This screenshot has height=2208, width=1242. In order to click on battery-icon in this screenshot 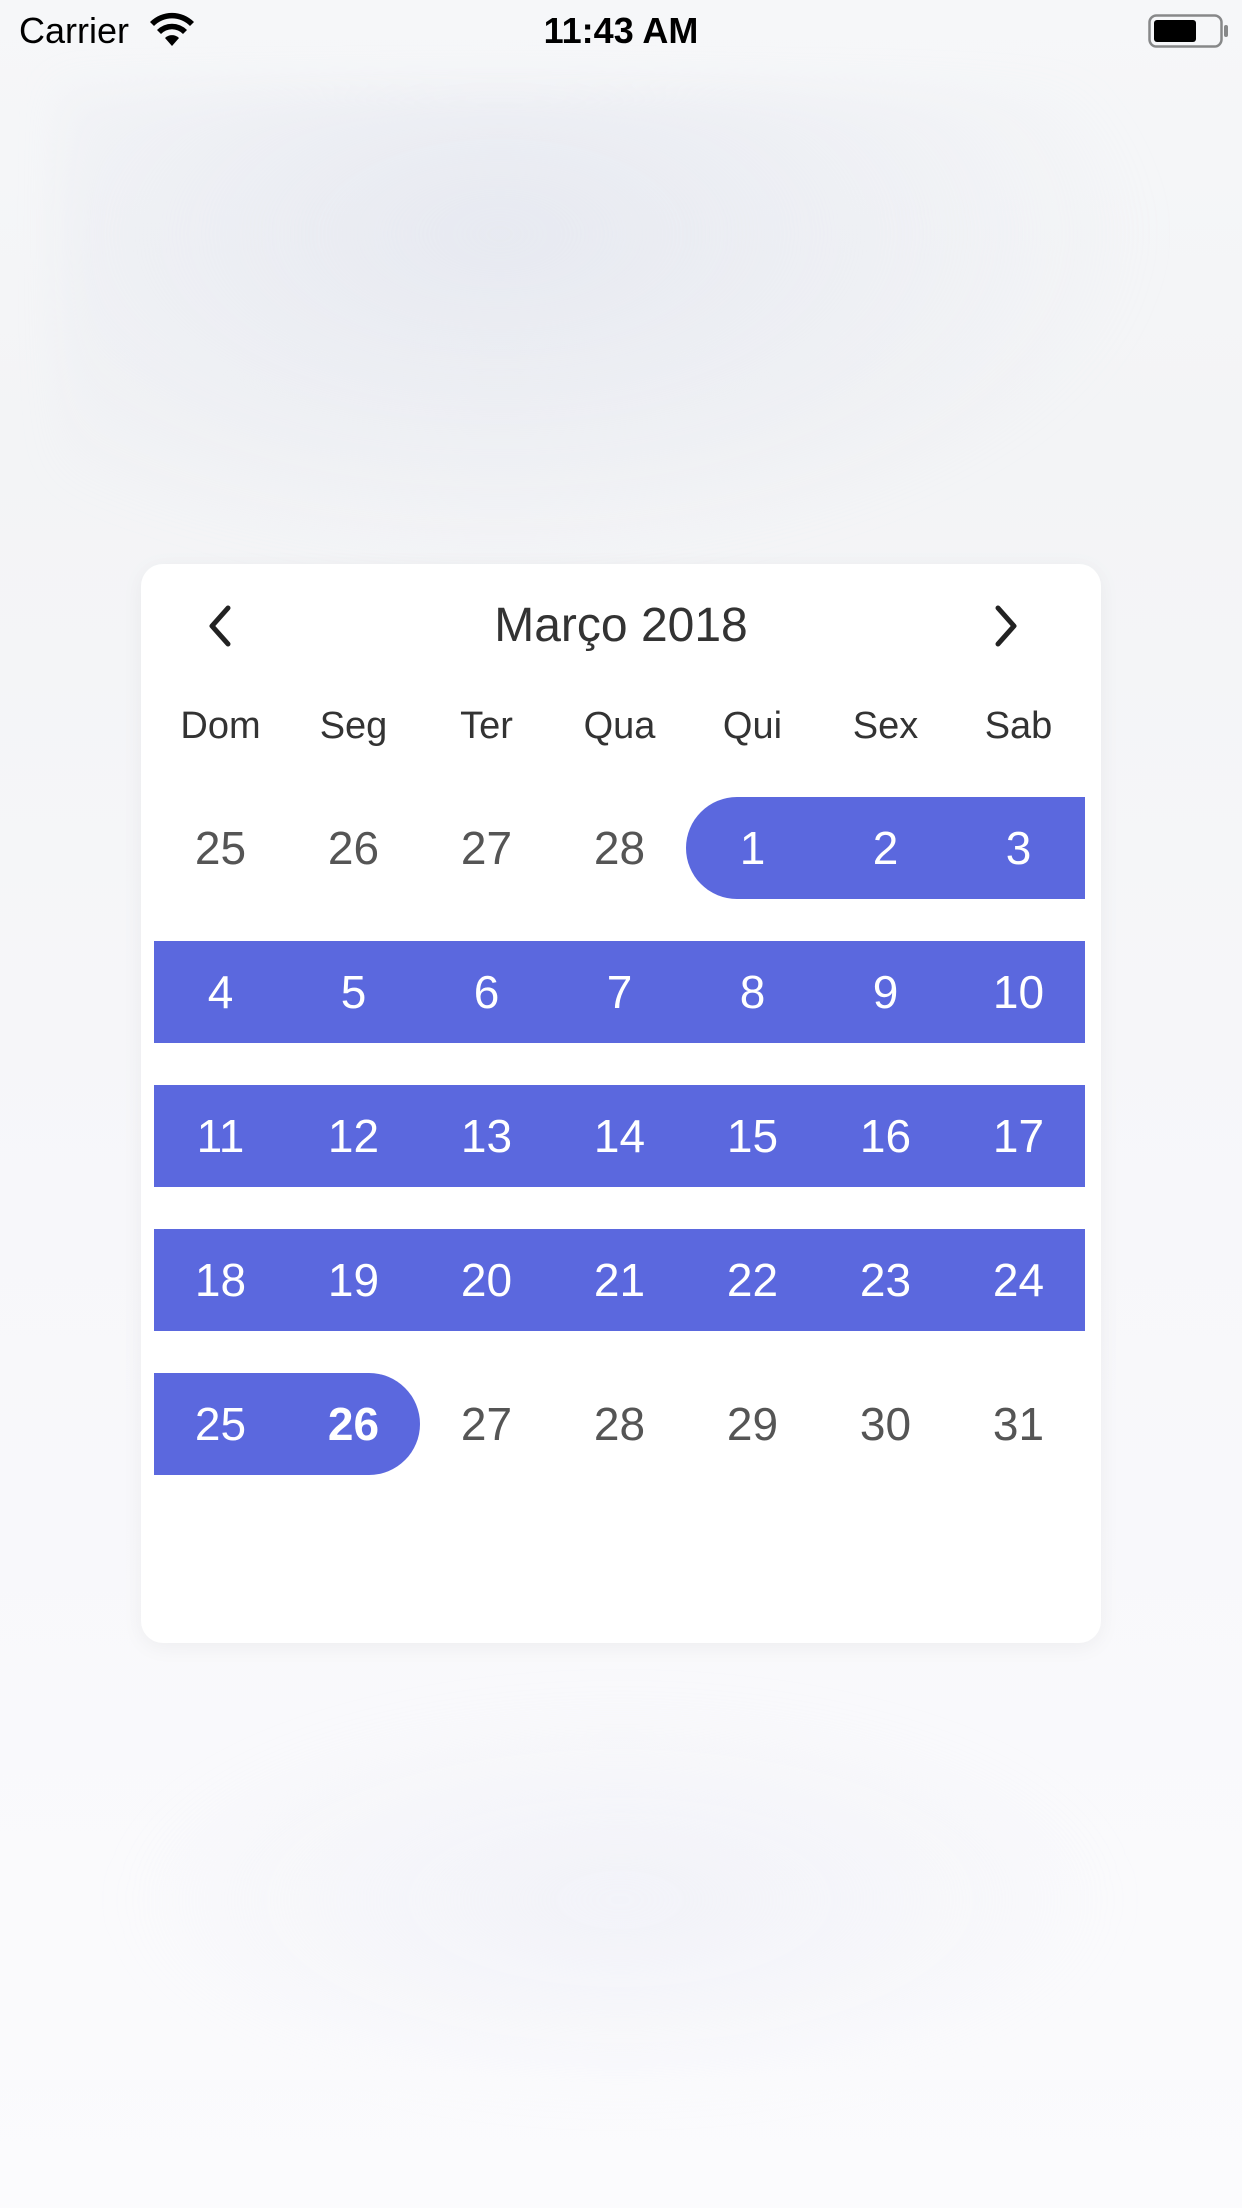, I will do `click(1188, 31)`.